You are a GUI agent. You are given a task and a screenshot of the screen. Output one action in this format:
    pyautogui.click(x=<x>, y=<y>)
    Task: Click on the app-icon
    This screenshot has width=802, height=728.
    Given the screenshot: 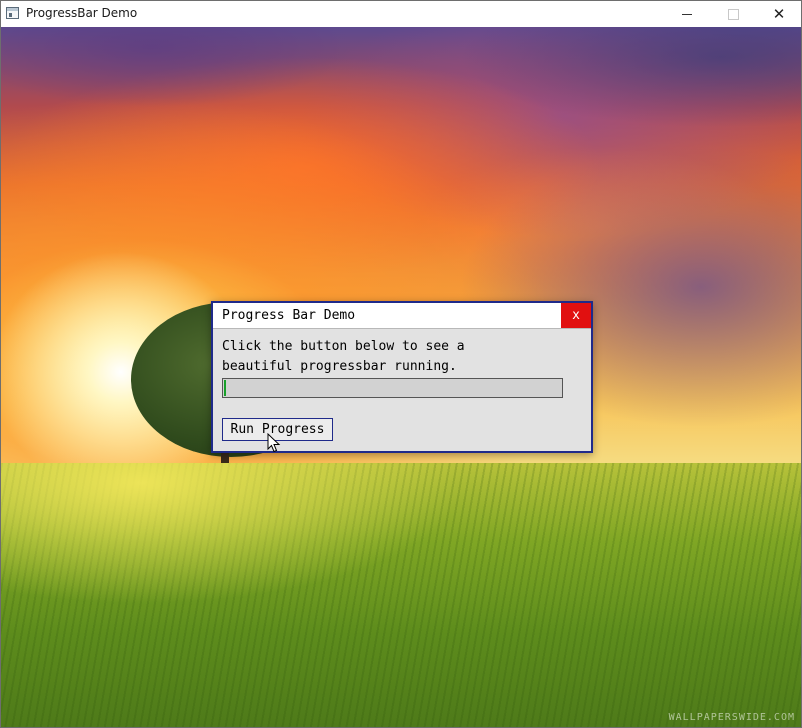 What is the action you would take?
    pyautogui.click(x=12, y=13)
    